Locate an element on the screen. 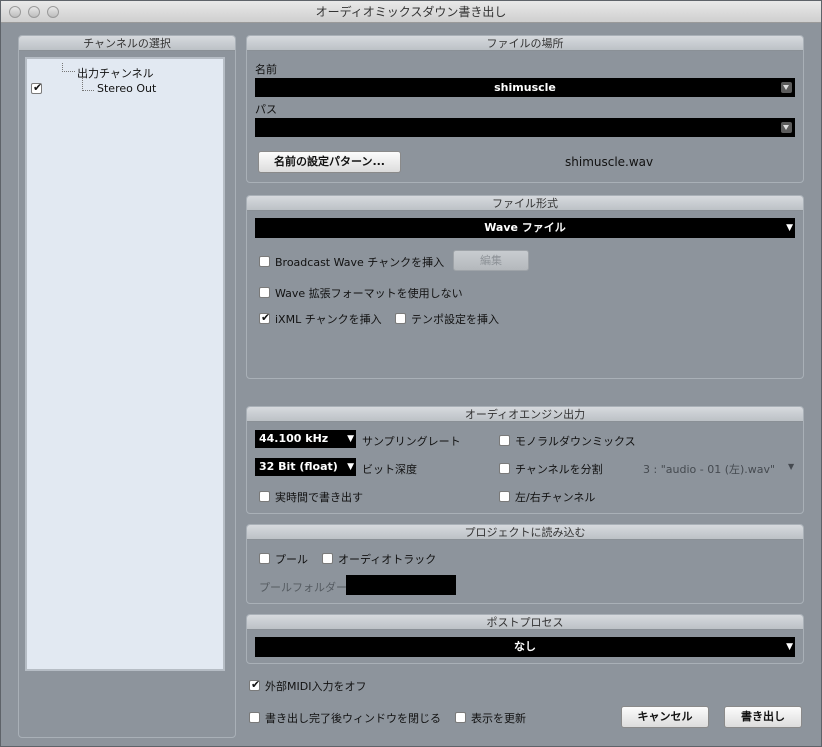 This screenshot has height=747, width=822. bit-depth-value: 32 Bit (float) is located at coordinates (298, 466).